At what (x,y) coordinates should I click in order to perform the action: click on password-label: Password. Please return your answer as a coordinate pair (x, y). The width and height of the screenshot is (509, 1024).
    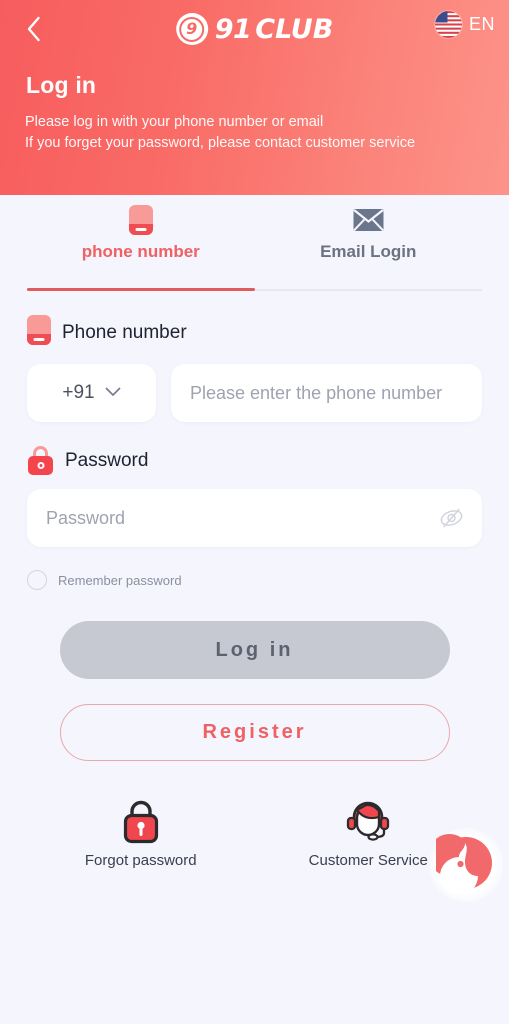
    Looking at the image, I should click on (107, 460).